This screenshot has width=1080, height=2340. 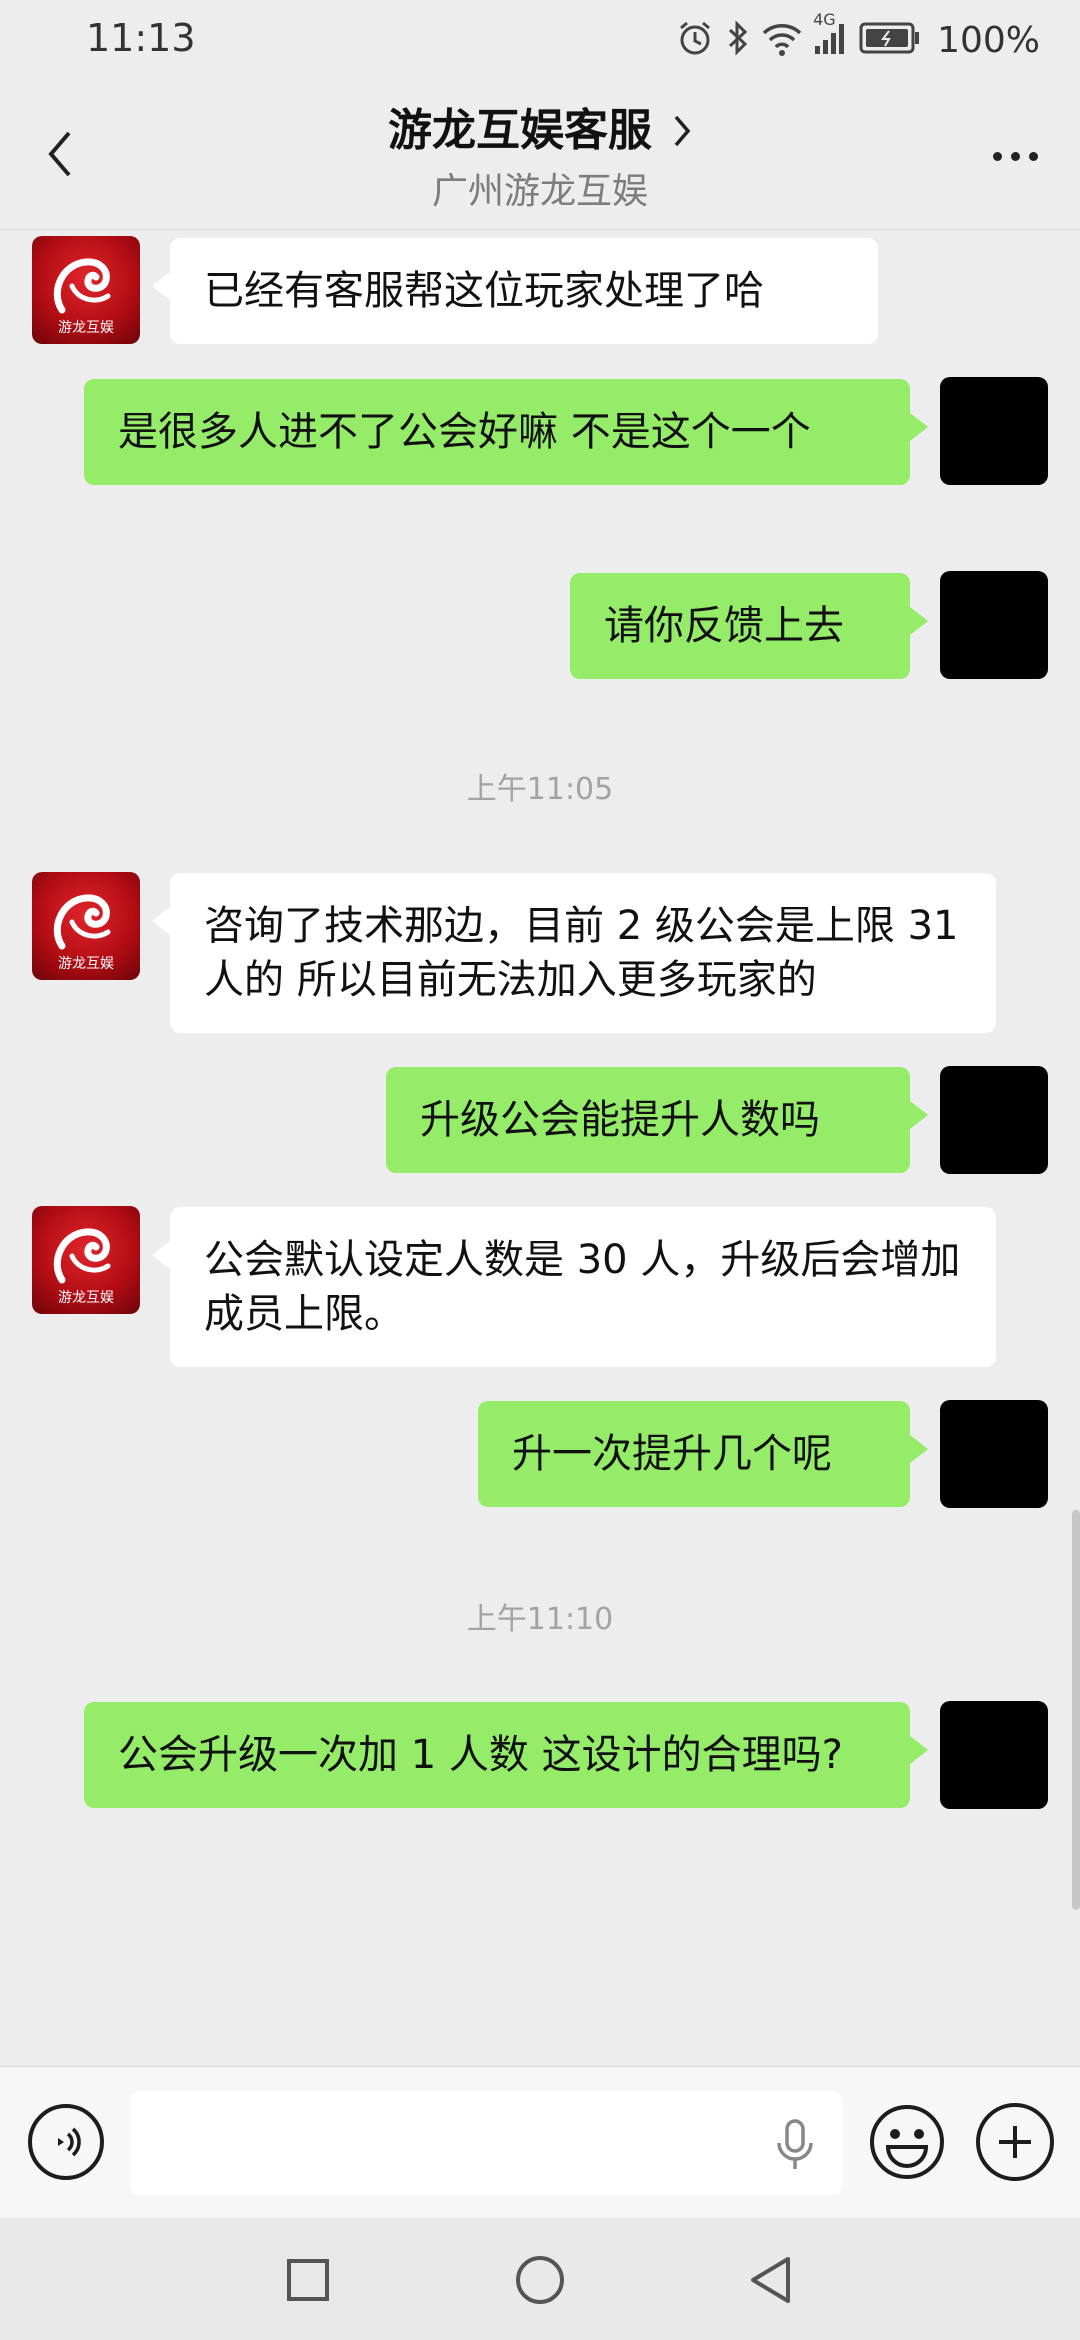 I want to click on mic-icon, so click(x=795, y=2145).